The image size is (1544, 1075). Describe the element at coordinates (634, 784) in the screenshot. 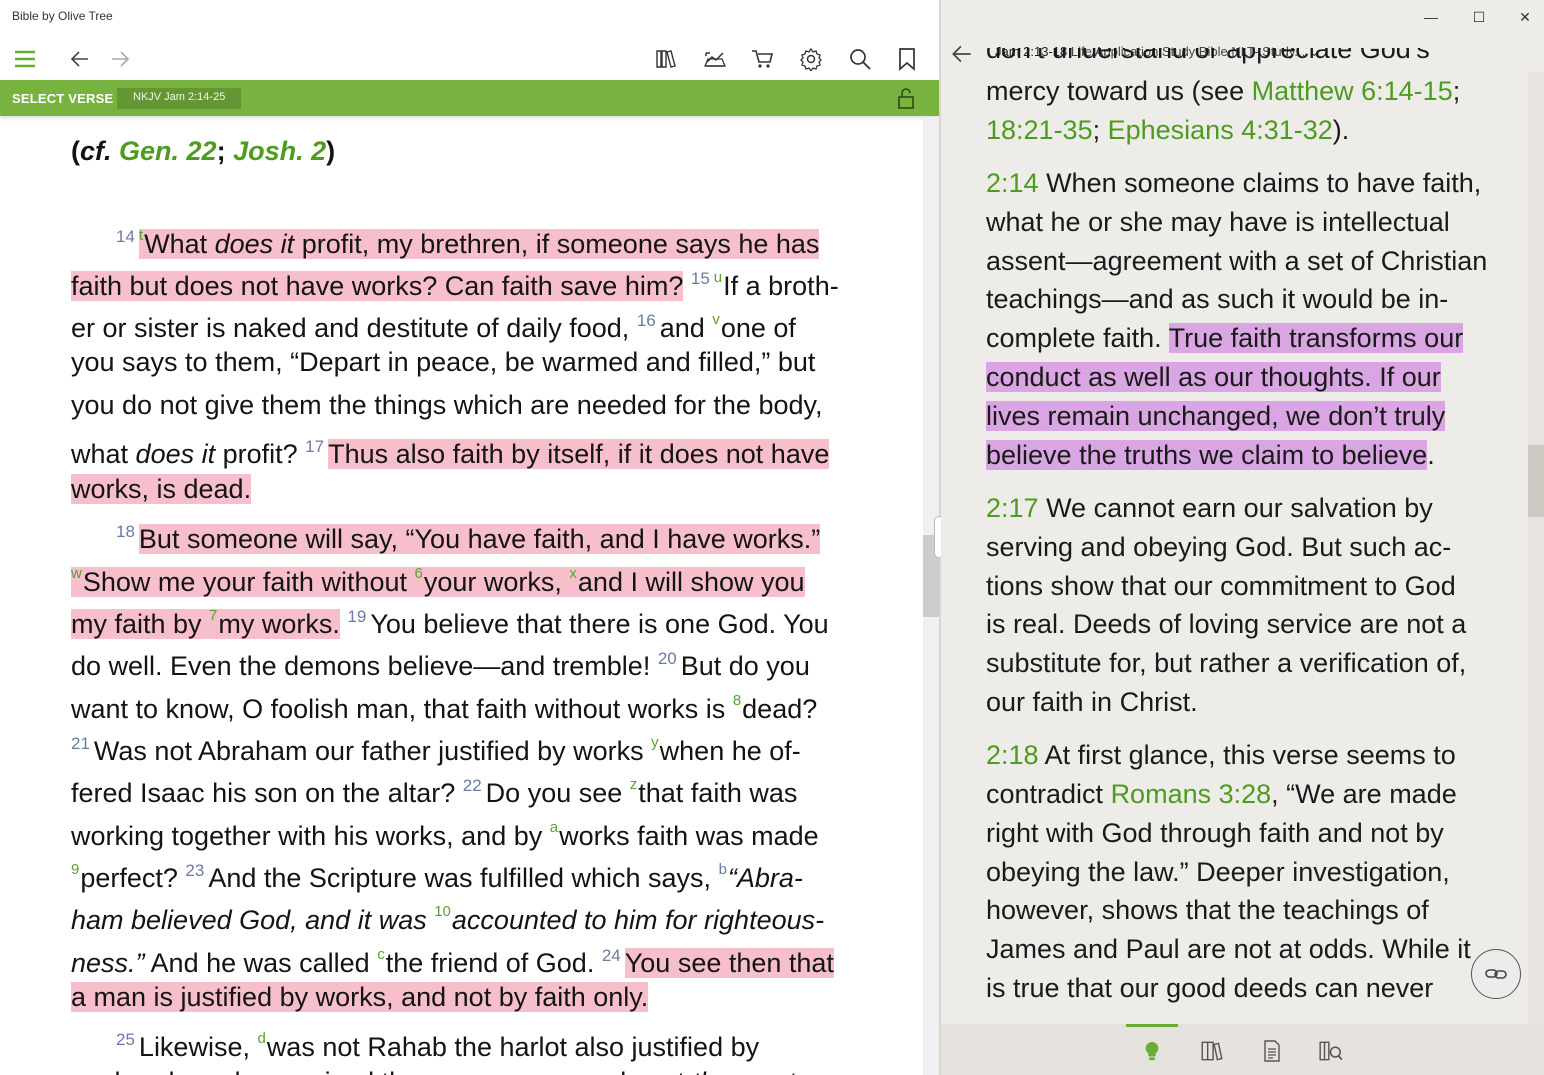

I see `footnote-marker: z` at that location.